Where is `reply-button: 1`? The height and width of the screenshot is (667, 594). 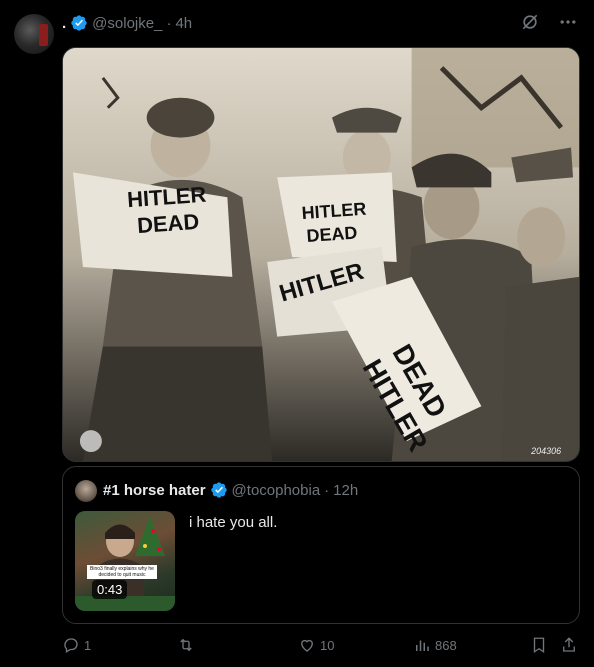 reply-button: 1 is located at coordinates (76, 645).